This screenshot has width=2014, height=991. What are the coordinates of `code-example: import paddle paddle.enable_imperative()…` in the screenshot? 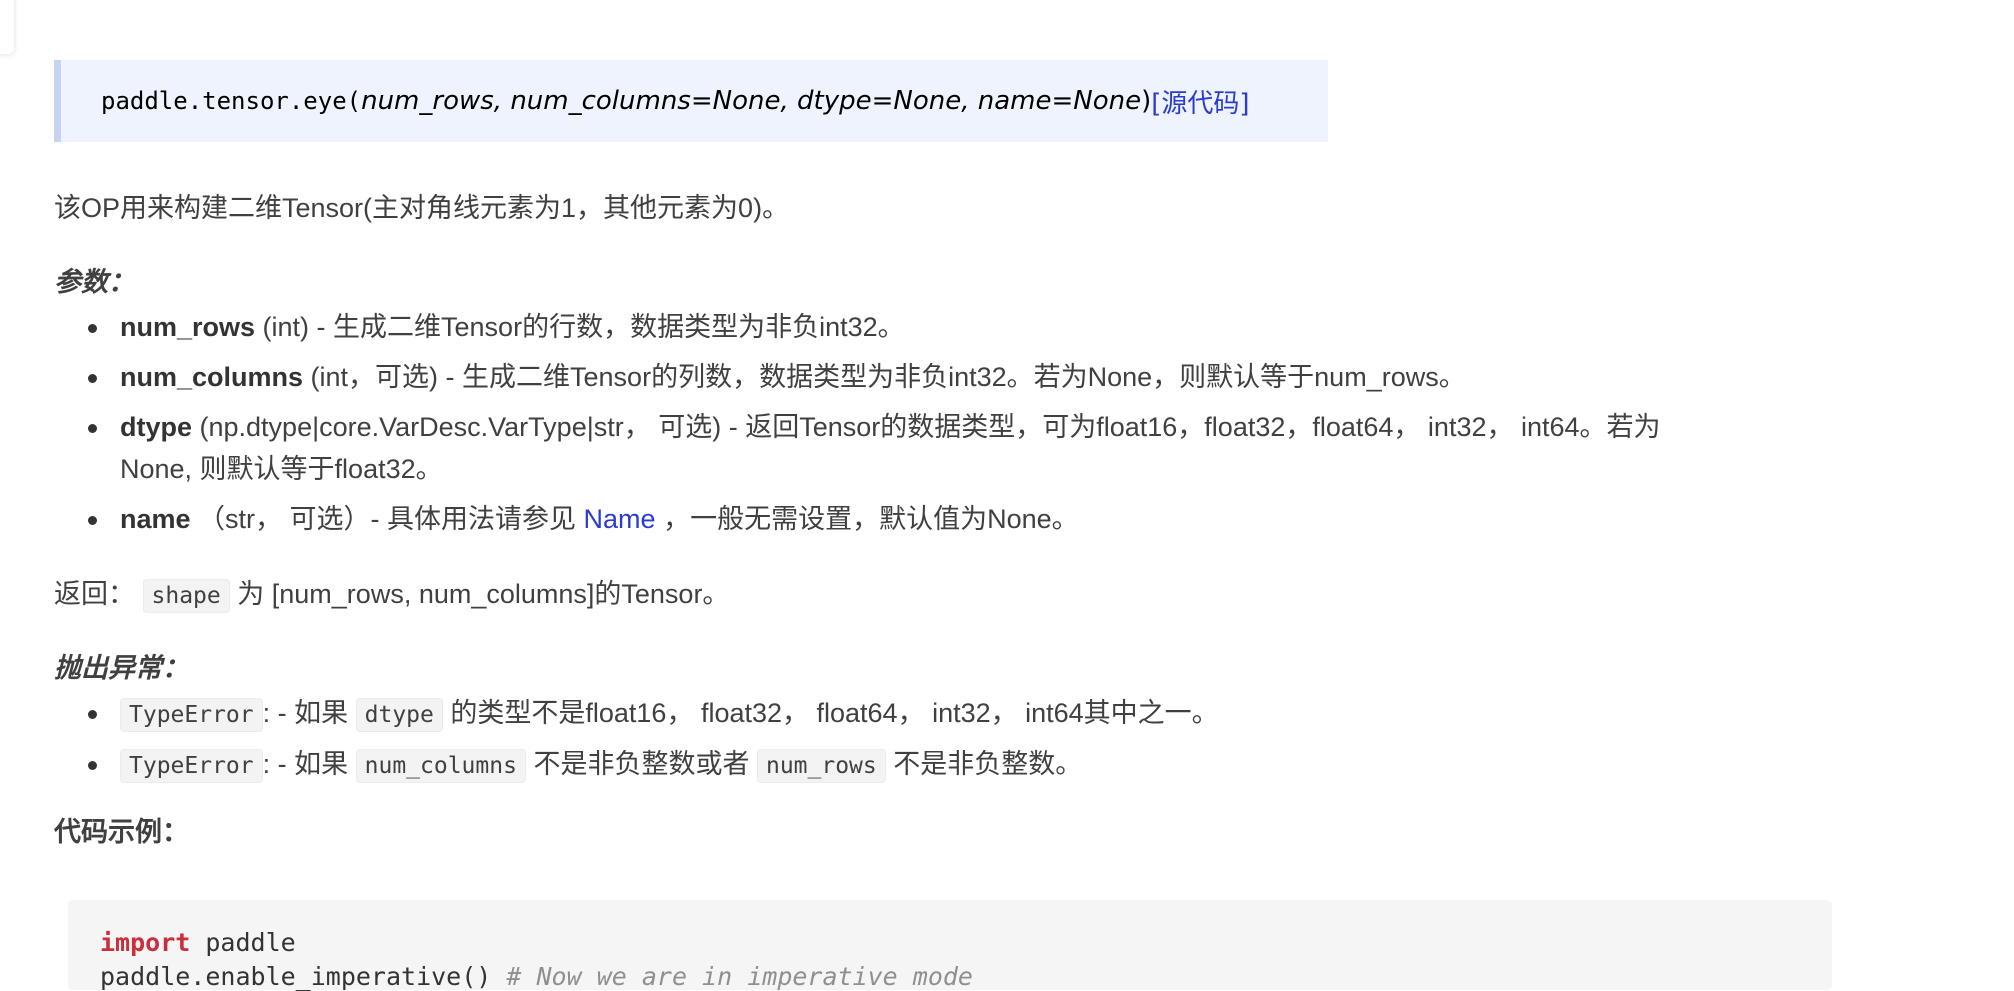 It's located at (950, 945).